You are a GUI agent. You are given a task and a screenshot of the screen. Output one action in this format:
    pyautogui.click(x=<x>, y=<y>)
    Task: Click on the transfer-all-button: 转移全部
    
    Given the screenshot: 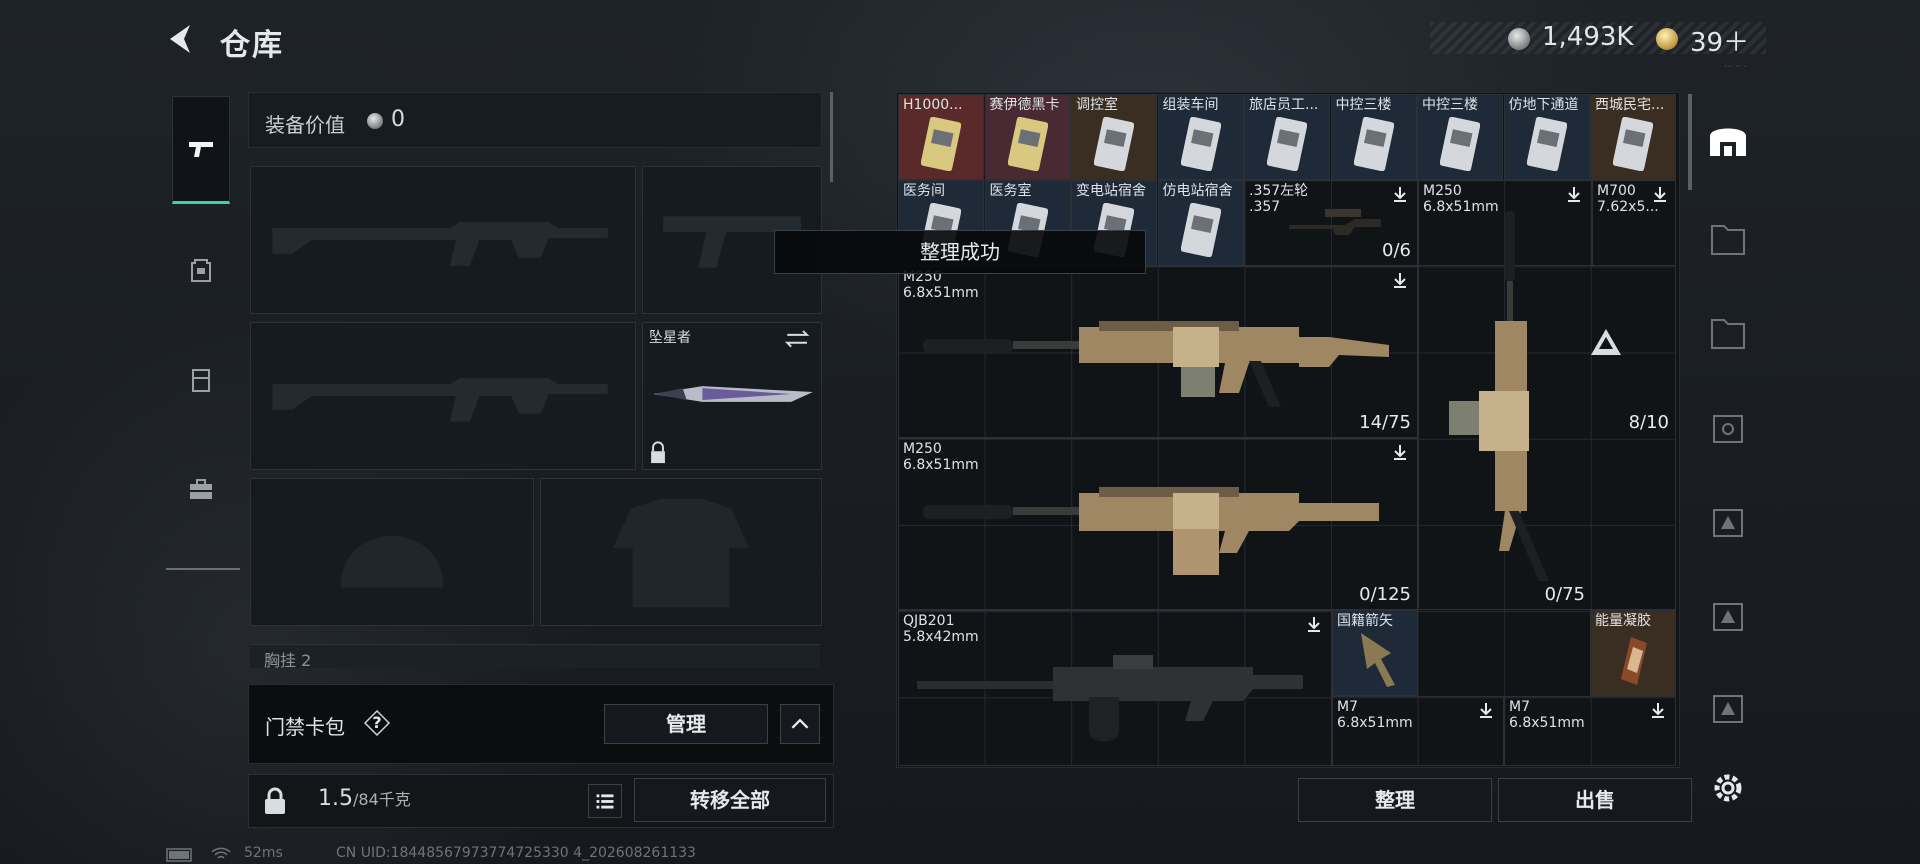 What is the action you would take?
    pyautogui.click(x=730, y=800)
    